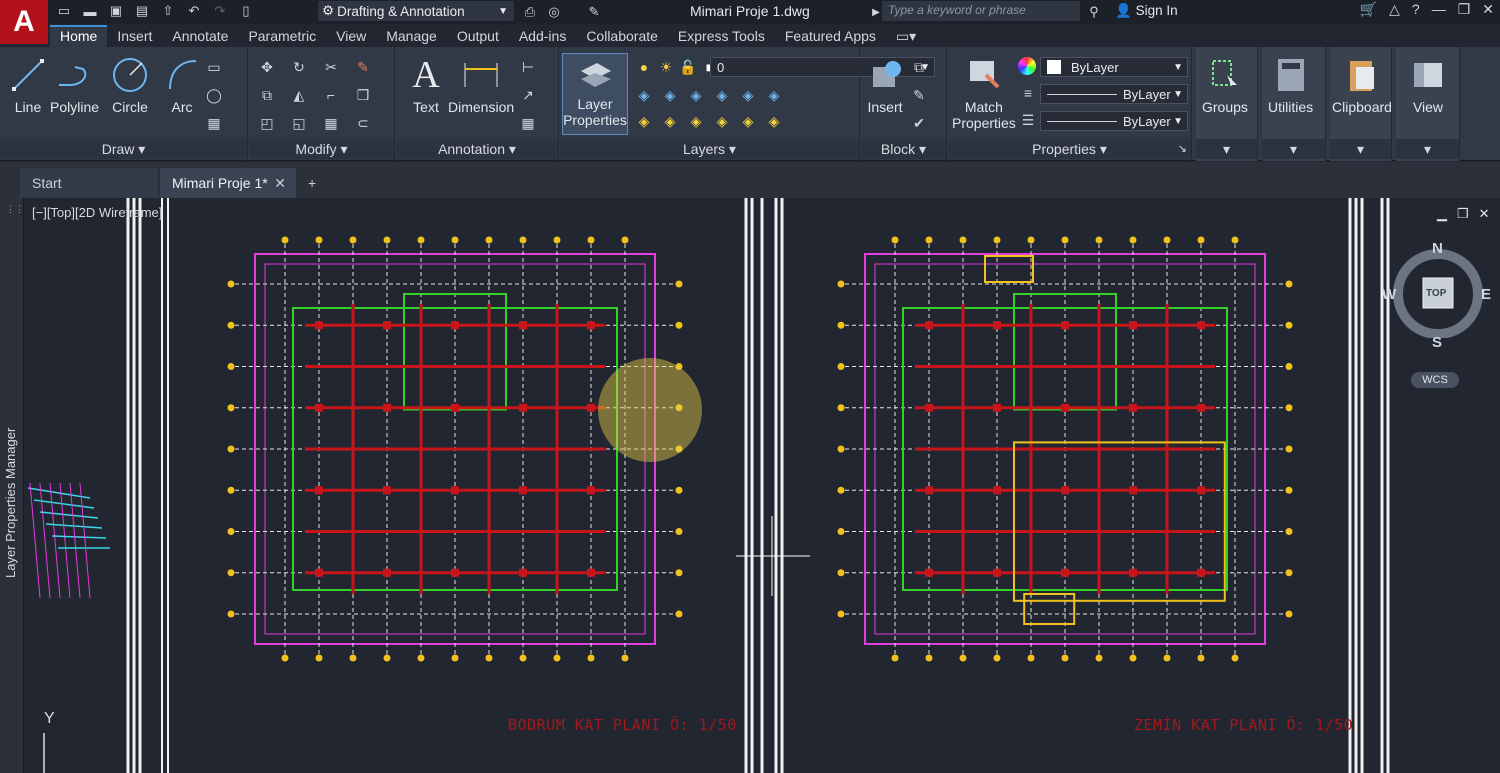 The height and width of the screenshot is (773, 1500). I want to click on offset-icon: ⊂, so click(363, 123).